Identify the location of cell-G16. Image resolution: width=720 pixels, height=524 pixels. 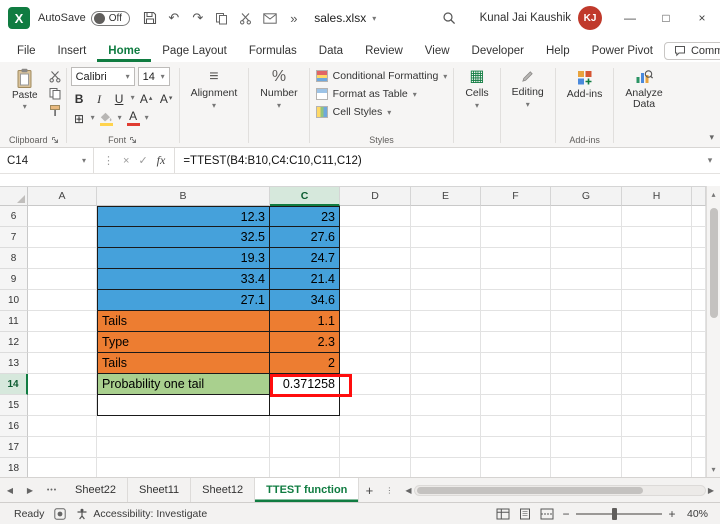
(586, 426).